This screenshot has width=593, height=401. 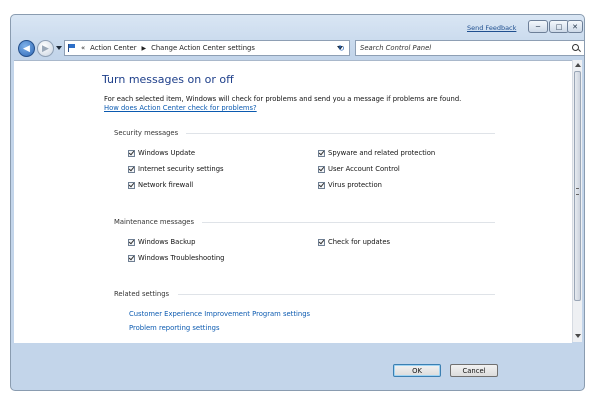 I want to click on close-button: ✕, so click(x=575, y=26).